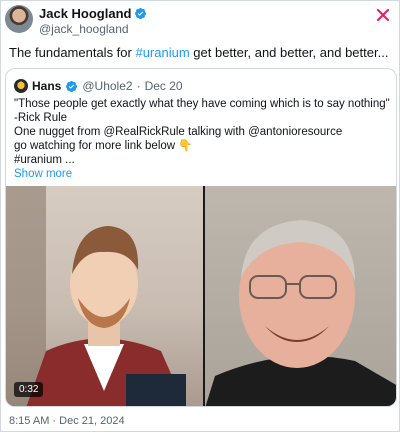  What do you see at coordinates (162, 52) in the screenshot?
I see `hashtag-link: #uranium` at bounding box center [162, 52].